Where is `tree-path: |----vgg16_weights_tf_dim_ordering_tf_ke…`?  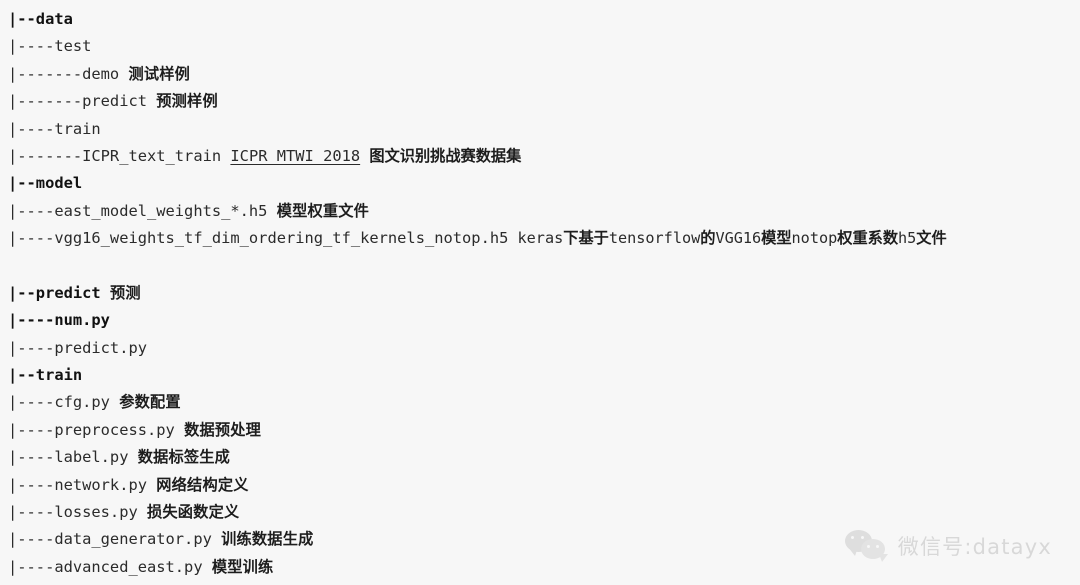
tree-path: |----vgg16_weights_tf_dim_ordering_tf_ke… is located at coordinates (258, 238).